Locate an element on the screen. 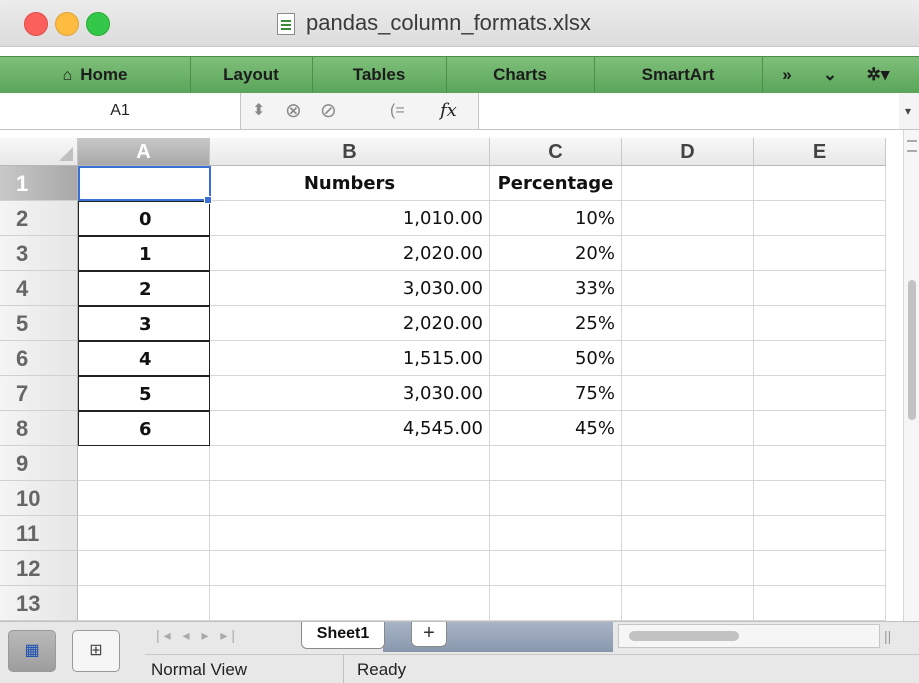  select-all-corner is located at coordinates (39, 152).